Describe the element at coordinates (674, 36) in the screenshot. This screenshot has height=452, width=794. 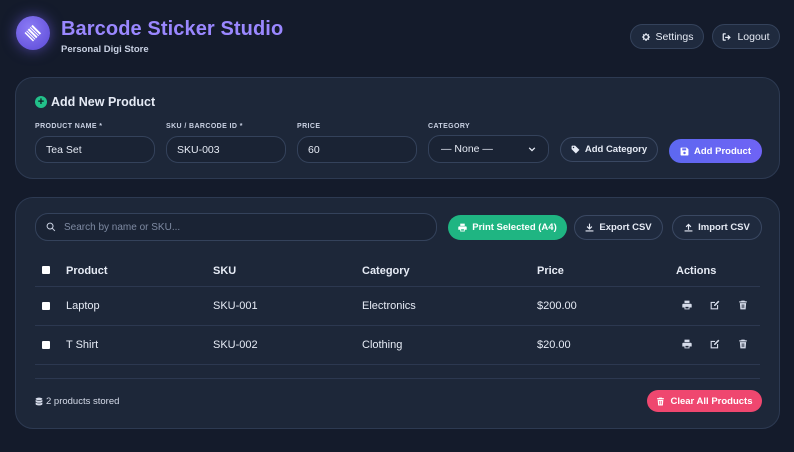
I see `settings-label: Settings` at that location.